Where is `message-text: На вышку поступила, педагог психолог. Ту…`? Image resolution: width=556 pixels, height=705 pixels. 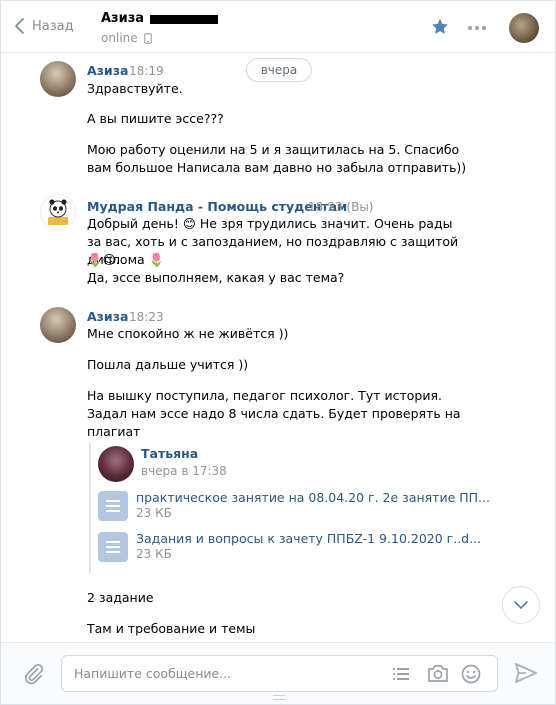 message-text: На вышку поступила, педагог психолог. Ту… is located at coordinates (274, 413).